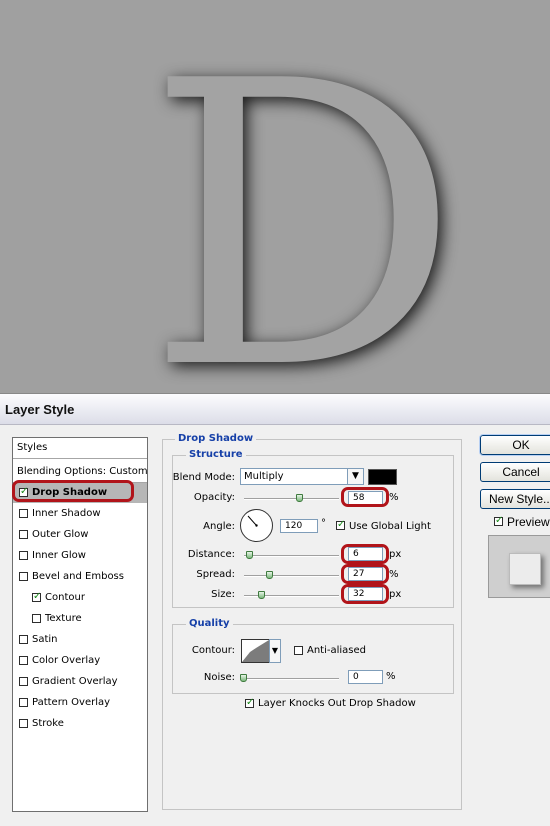 Image resolution: width=550 pixels, height=826 pixels. I want to click on style-item-bevel-emboss: Bevel and Emboss, so click(80, 577).